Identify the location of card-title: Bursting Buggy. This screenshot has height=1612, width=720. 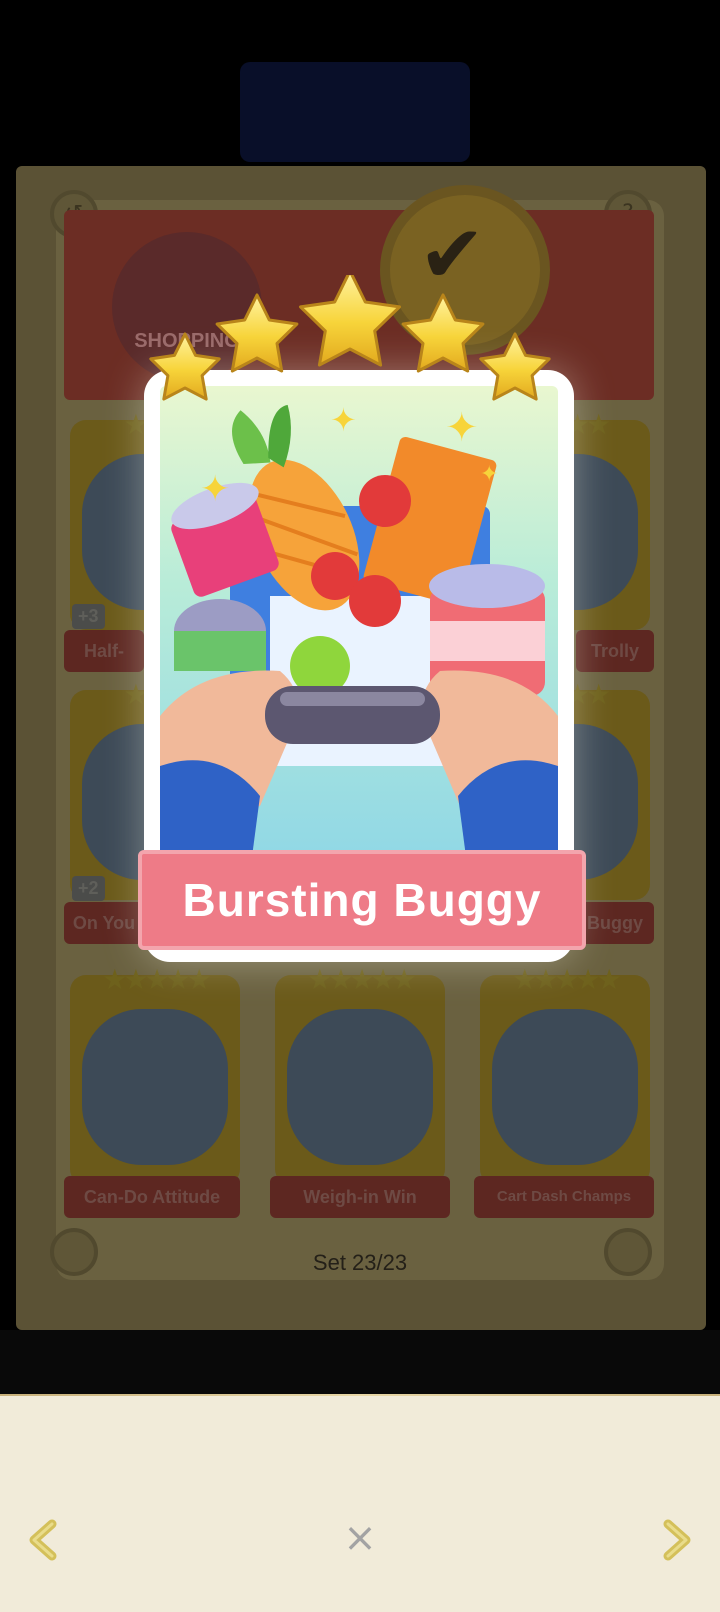
(362, 900).